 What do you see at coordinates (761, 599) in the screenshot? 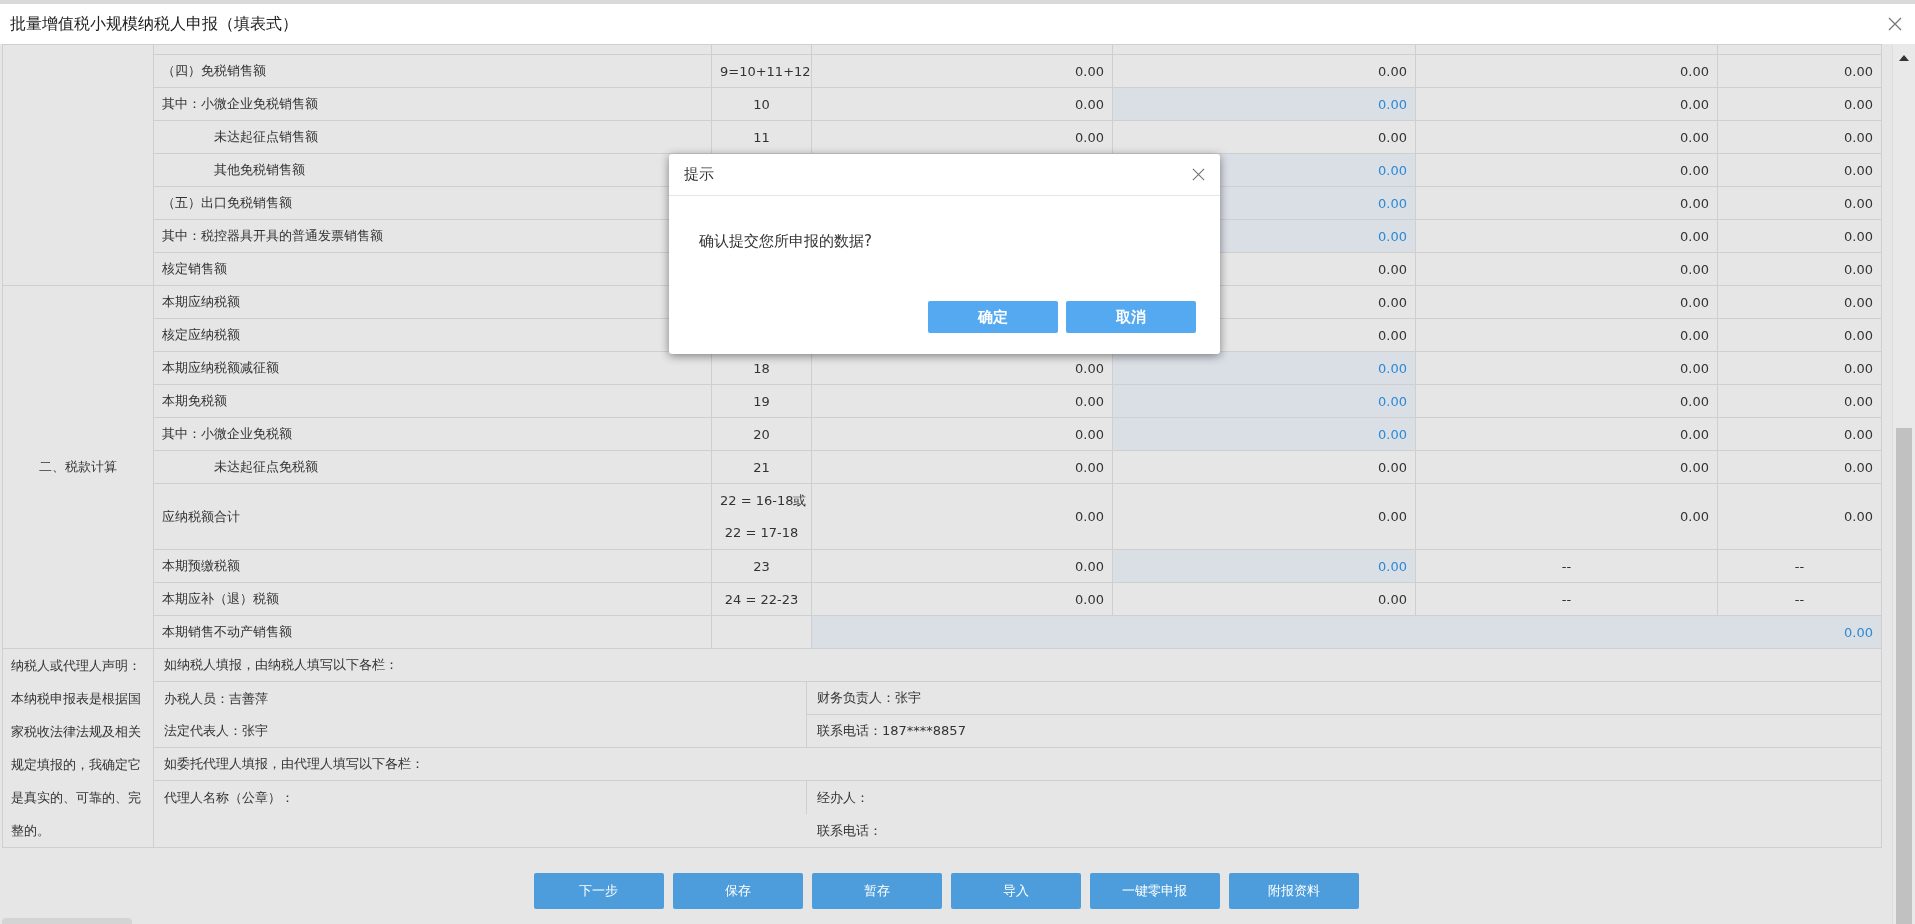
I see `line-number: 24 = 22-23` at bounding box center [761, 599].